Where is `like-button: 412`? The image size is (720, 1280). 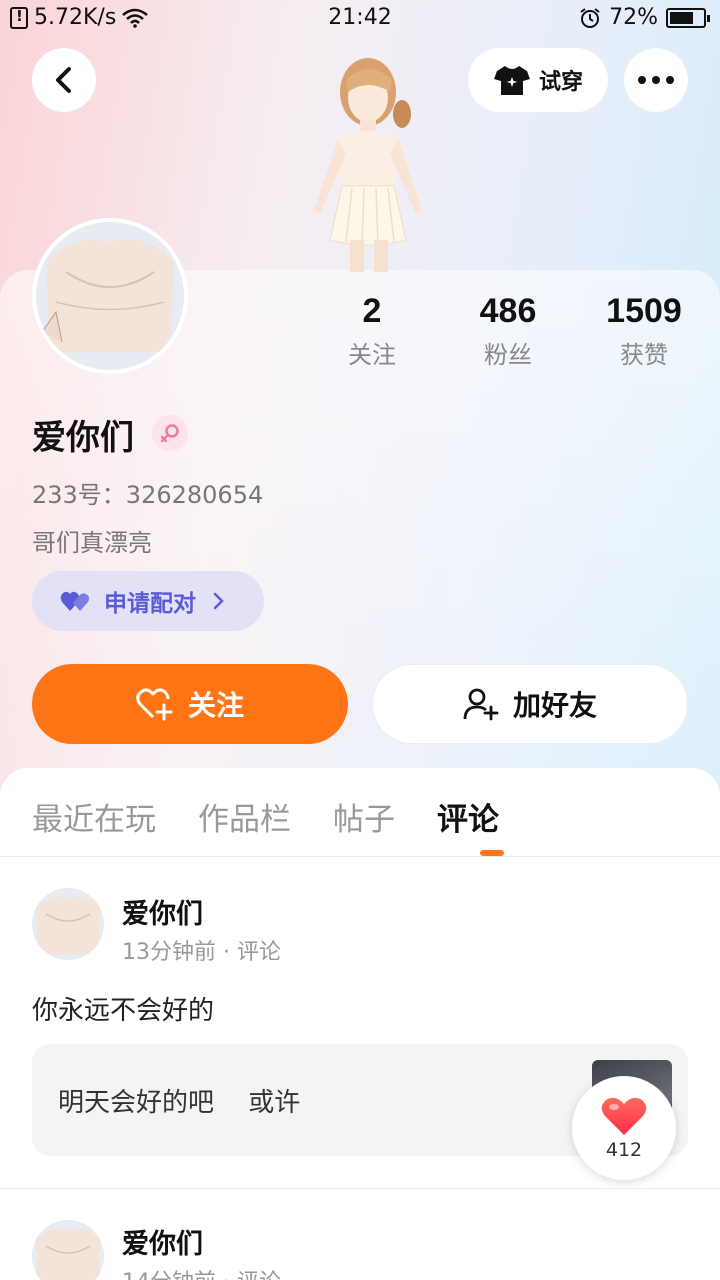
like-button: 412 is located at coordinates (624, 1128).